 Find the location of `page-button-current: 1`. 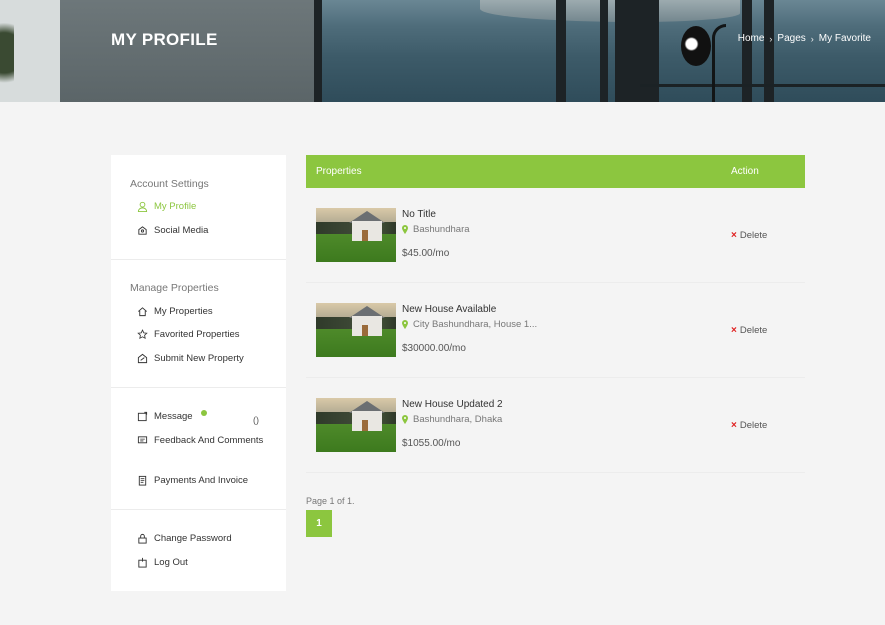

page-button-current: 1 is located at coordinates (319, 523).